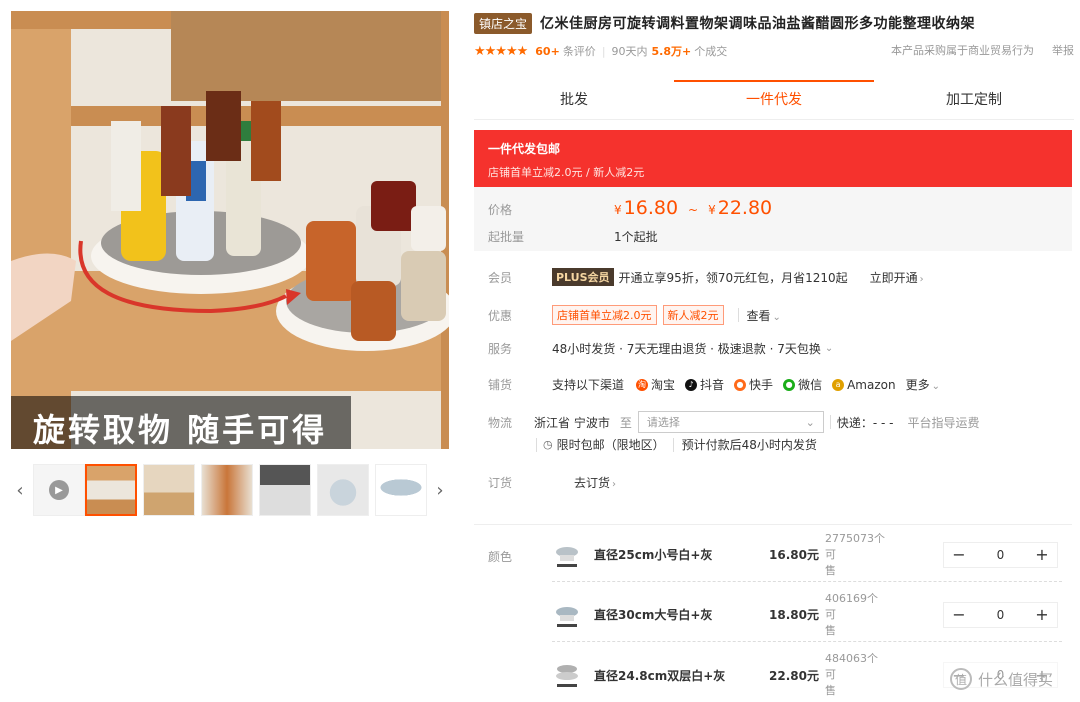 This screenshot has width=1080, height=702. Describe the element at coordinates (500, 557) in the screenshot. I see `sku-color-label: 颜色` at that location.